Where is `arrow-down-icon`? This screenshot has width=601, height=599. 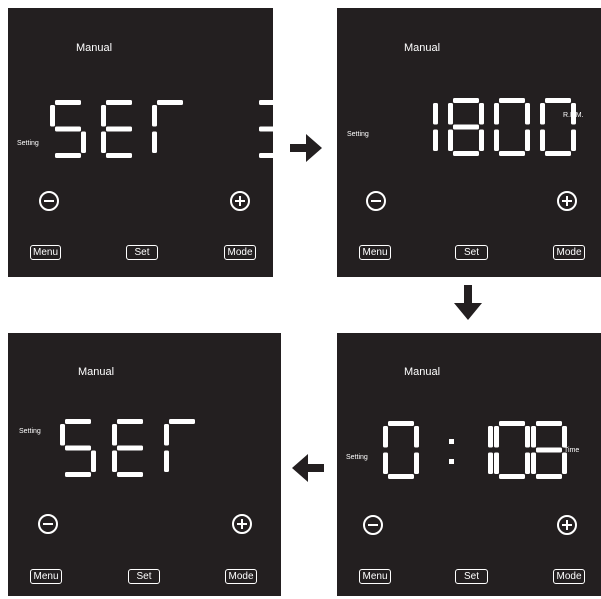 arrow-down-icon is located at coordinates (468, 302).